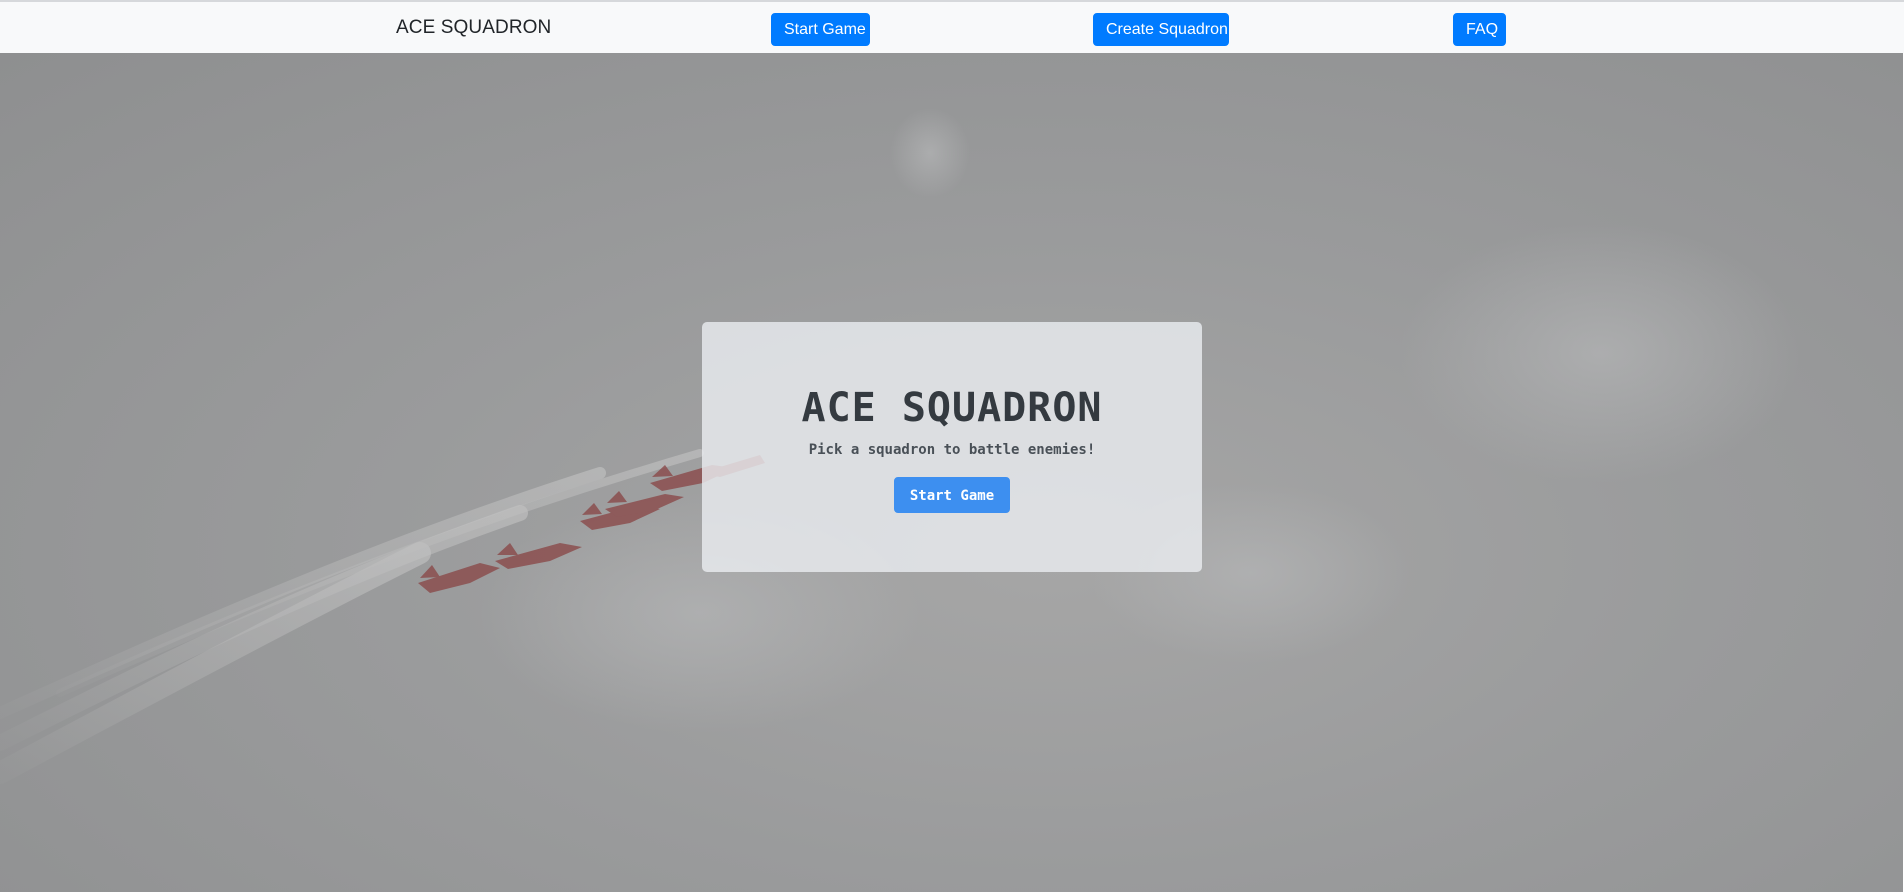 The height and width of the screenshot is (893, 1904). Describe the element at coordinates (952, 495) in the screenshot. I see `hero-start-game-button: Start Game` at that location.